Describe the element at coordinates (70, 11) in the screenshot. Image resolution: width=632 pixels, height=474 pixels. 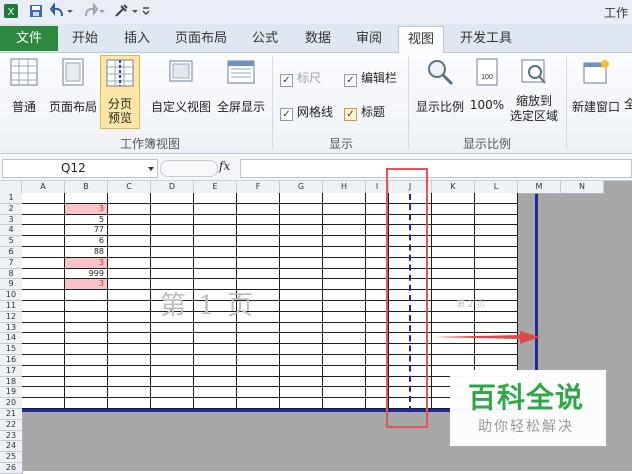
I see `undo-dropdown-icon` at that location.